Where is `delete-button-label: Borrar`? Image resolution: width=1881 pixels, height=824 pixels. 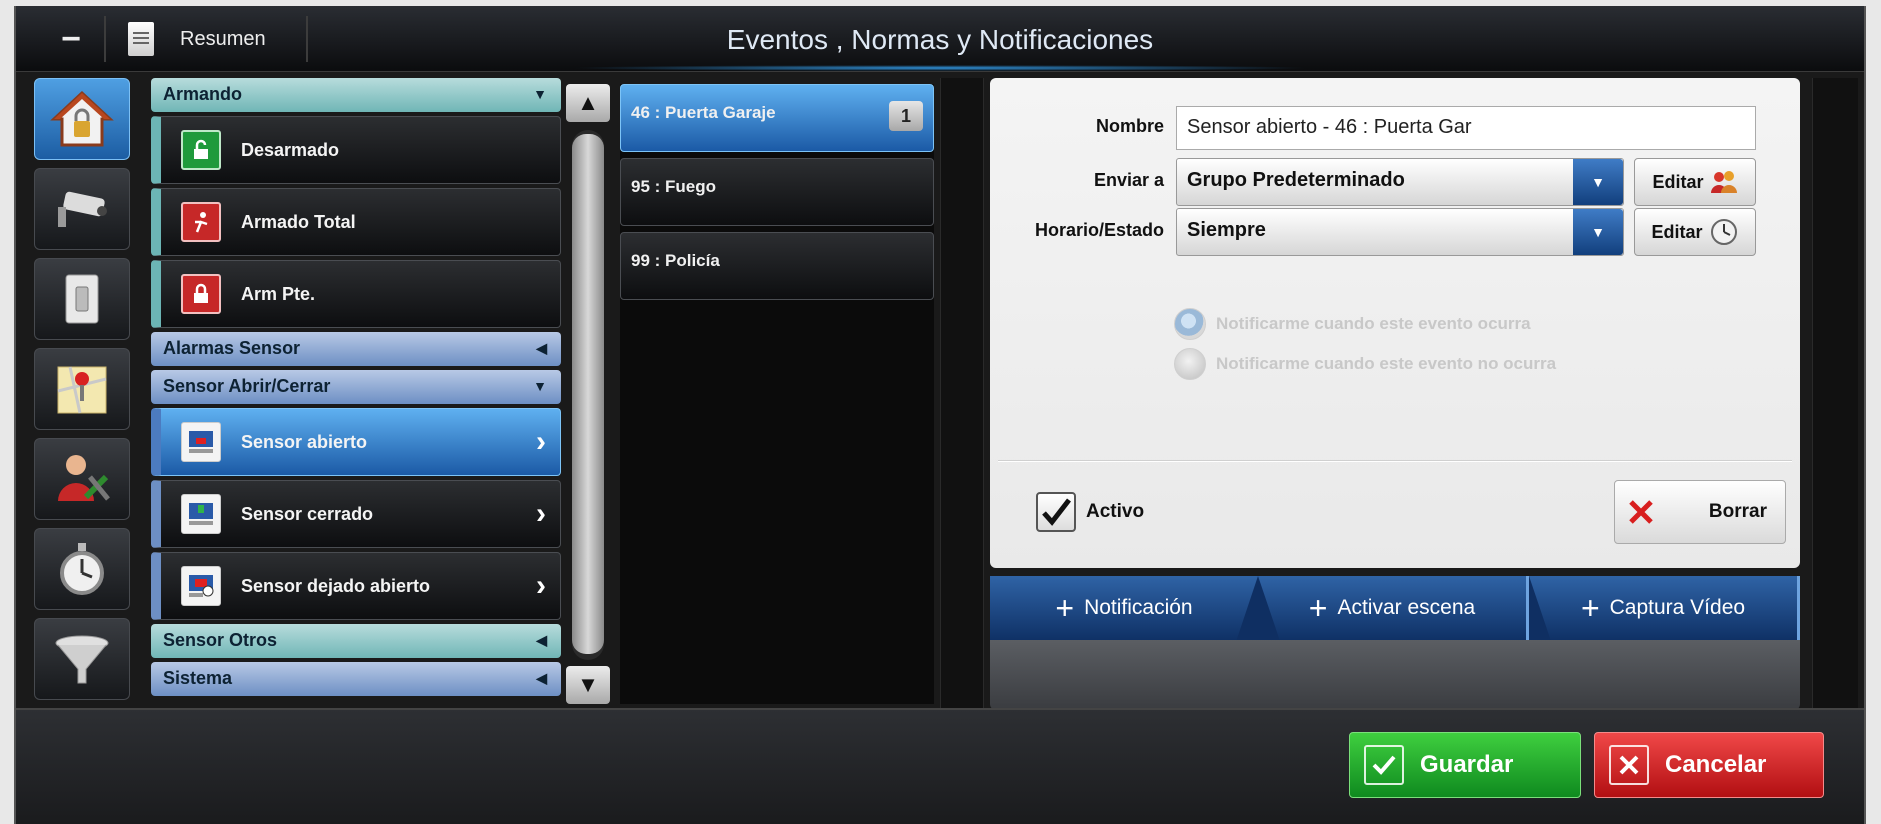 delete-button-label: Borrar is located at coordinates (1737, 511).